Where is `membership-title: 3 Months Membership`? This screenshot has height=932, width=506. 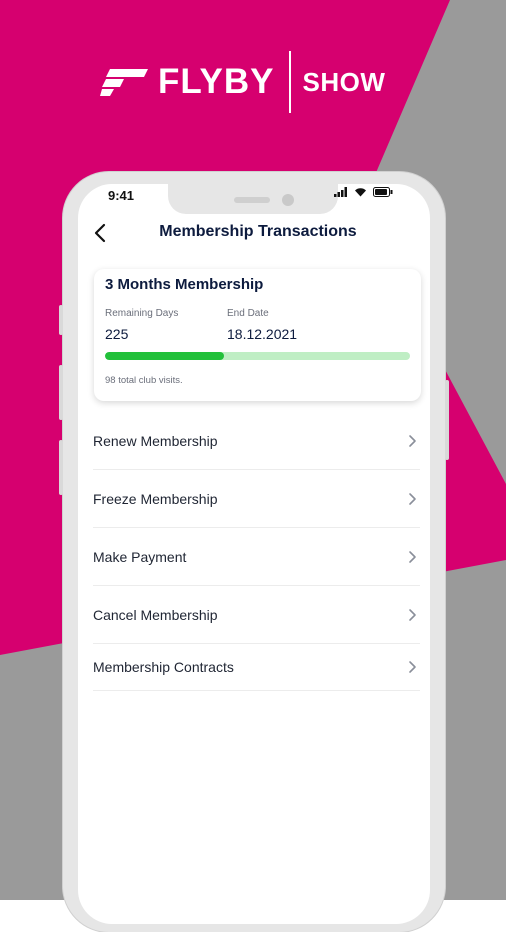 membership-title: 3 Months Membership is located at coordinates (184, 284).